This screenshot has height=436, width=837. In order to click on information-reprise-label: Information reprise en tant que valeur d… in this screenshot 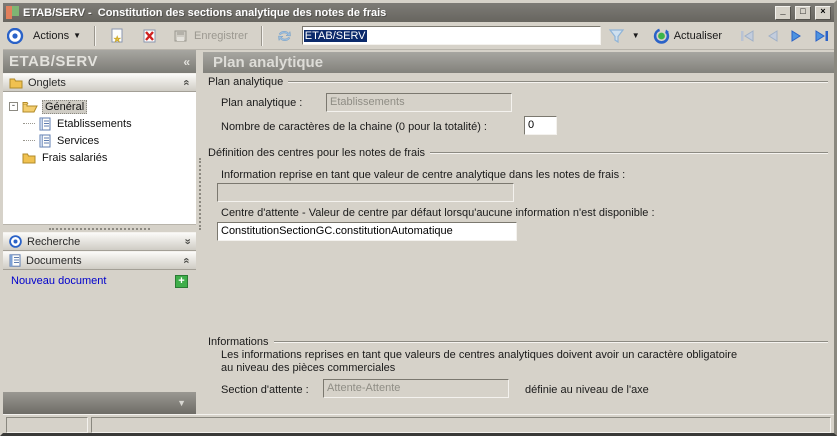, I will do `click(423, 175)`.